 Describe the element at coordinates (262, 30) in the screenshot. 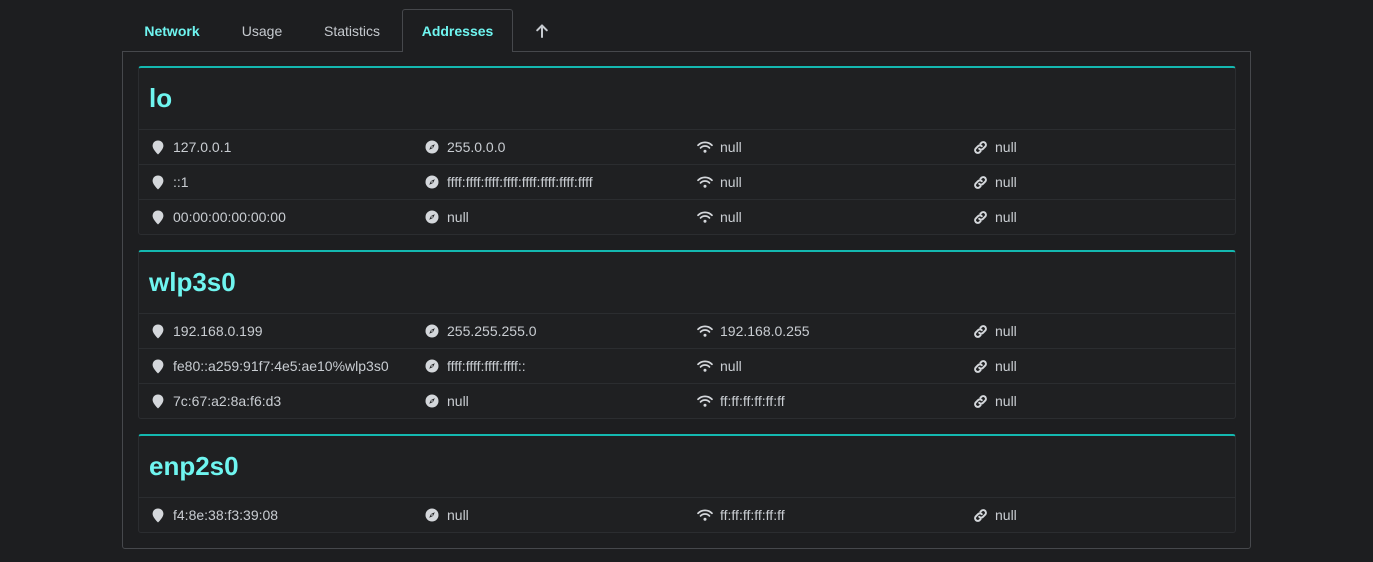

I see `tab-usage: Usage` at that location.